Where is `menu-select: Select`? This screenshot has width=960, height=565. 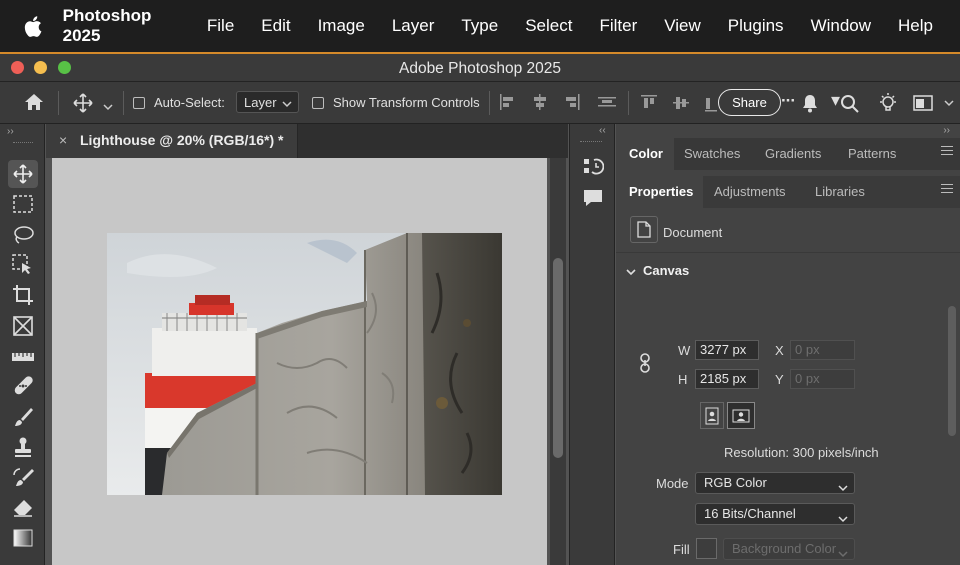
menu-select: Select is located at coordinates (548, 26).